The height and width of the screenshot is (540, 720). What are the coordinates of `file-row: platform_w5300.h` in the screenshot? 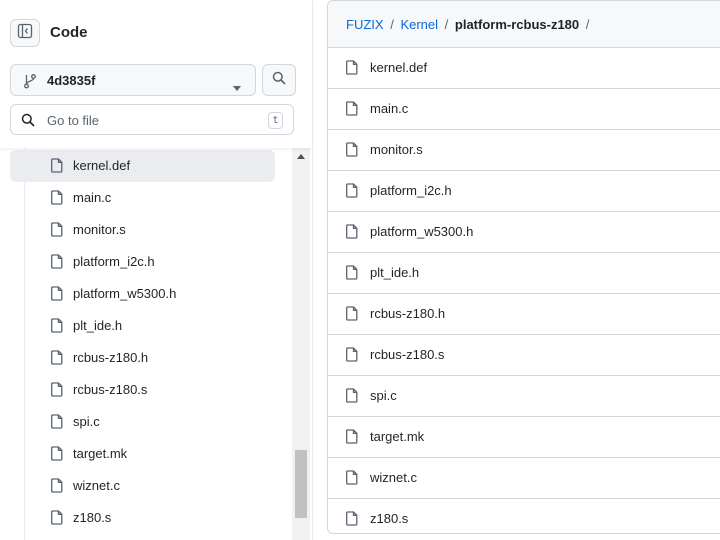 It's located at (524, 232).